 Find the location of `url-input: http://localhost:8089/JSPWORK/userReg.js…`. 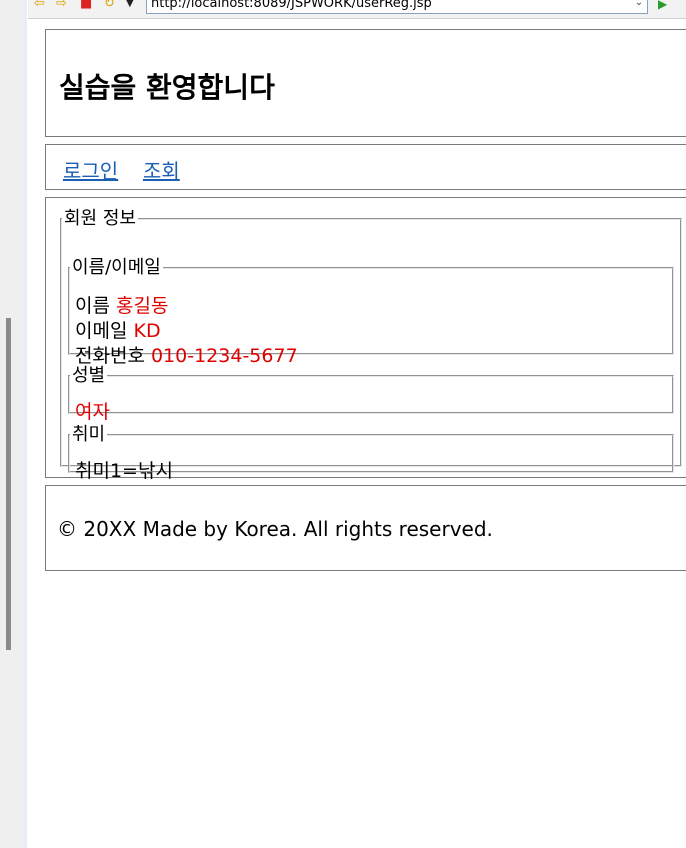

url-input: http://localhost:8089/JSPWORK/userReg.js… is located at coordinates (397, 7).